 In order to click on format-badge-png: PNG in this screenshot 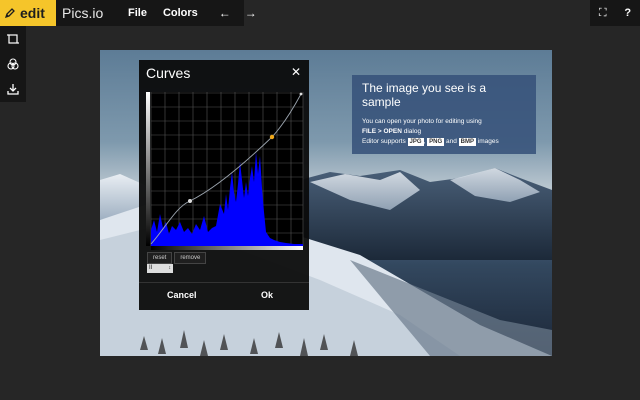, I will do `click(436, 142)`.